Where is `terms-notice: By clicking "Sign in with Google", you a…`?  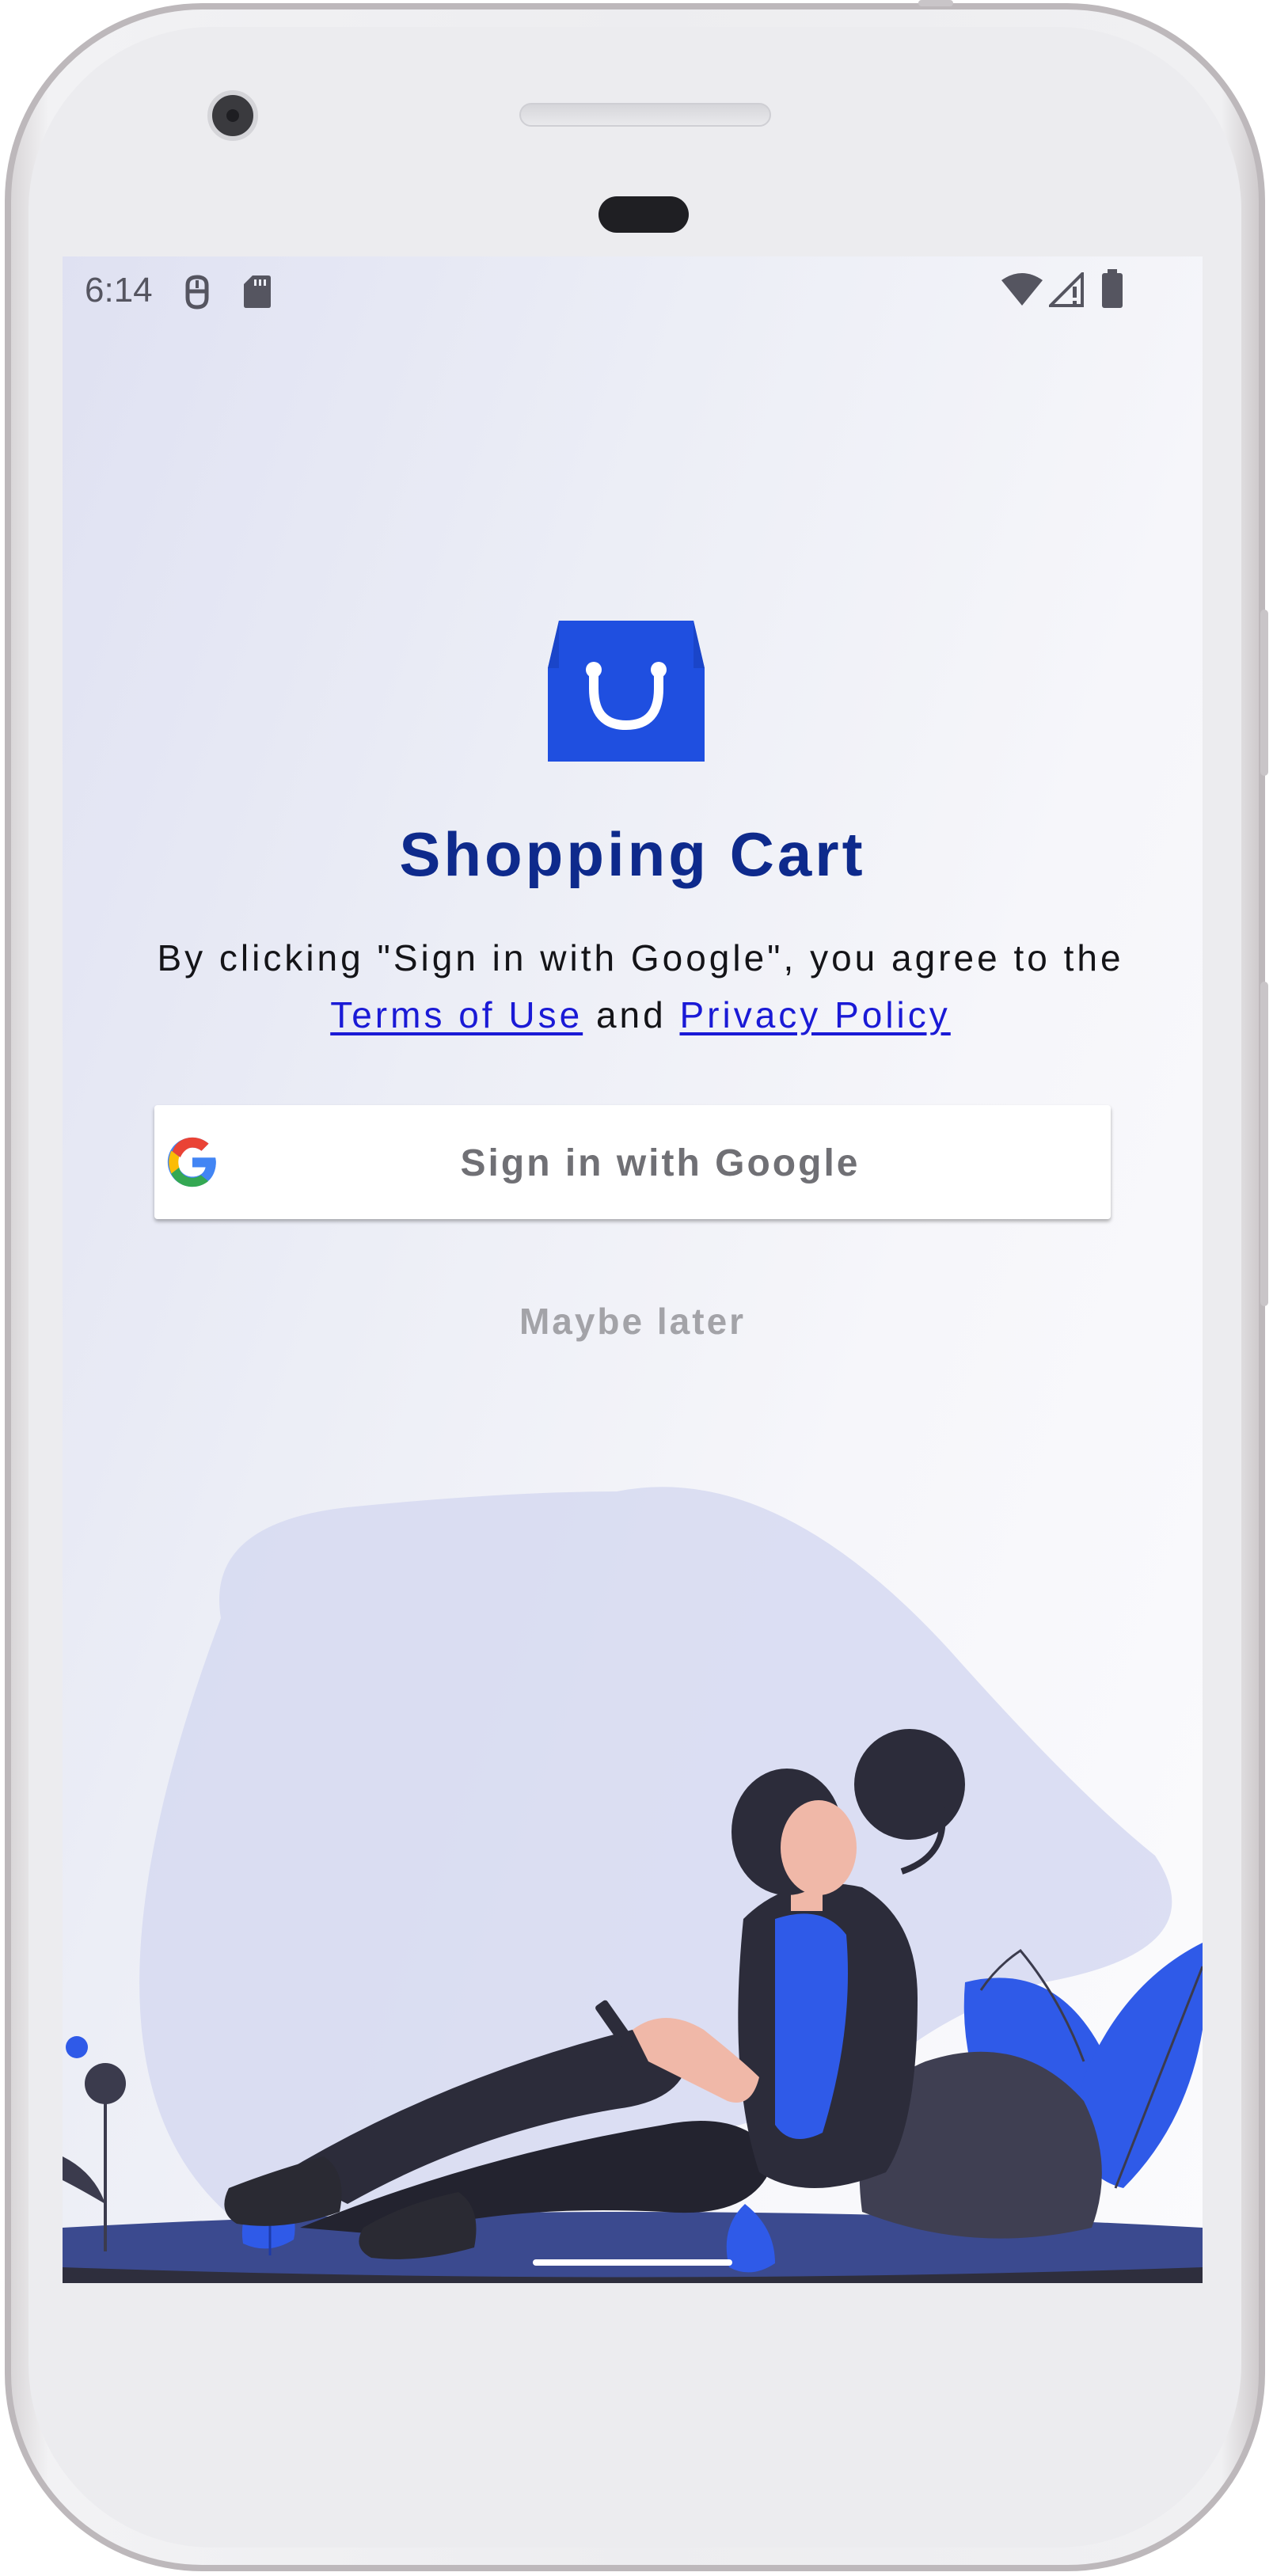 terms-notice: By clicking "Sign in with Google", you a… is located at coordinates (640, 986).